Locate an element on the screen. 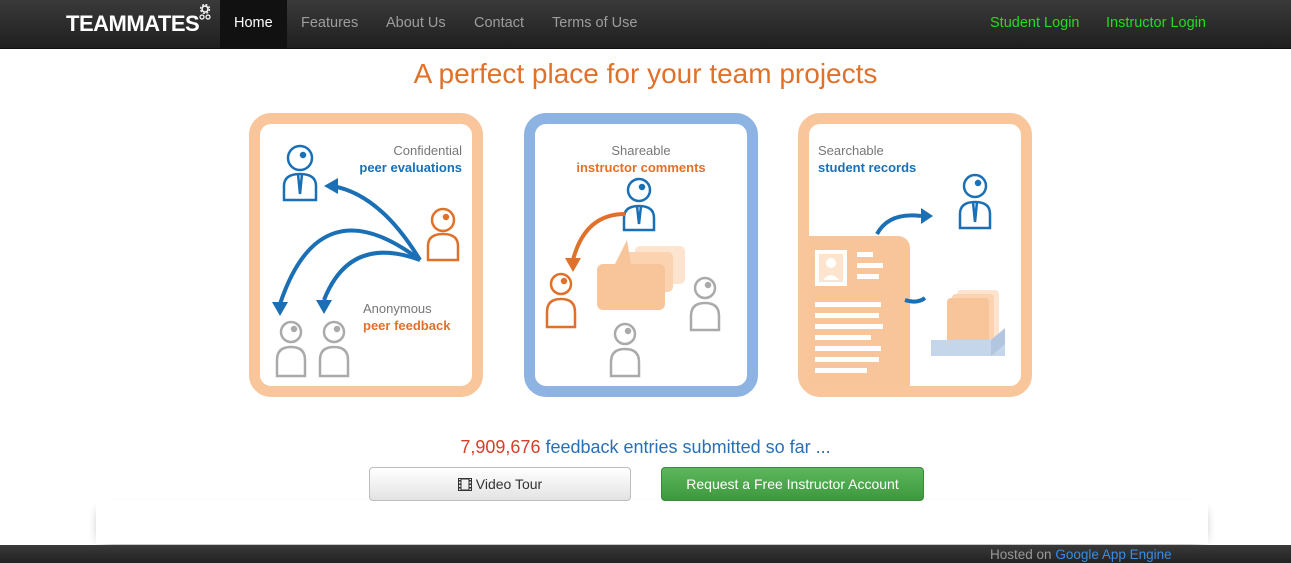  panel-student-records: Searchable student records is located at coordinates (915, 255).